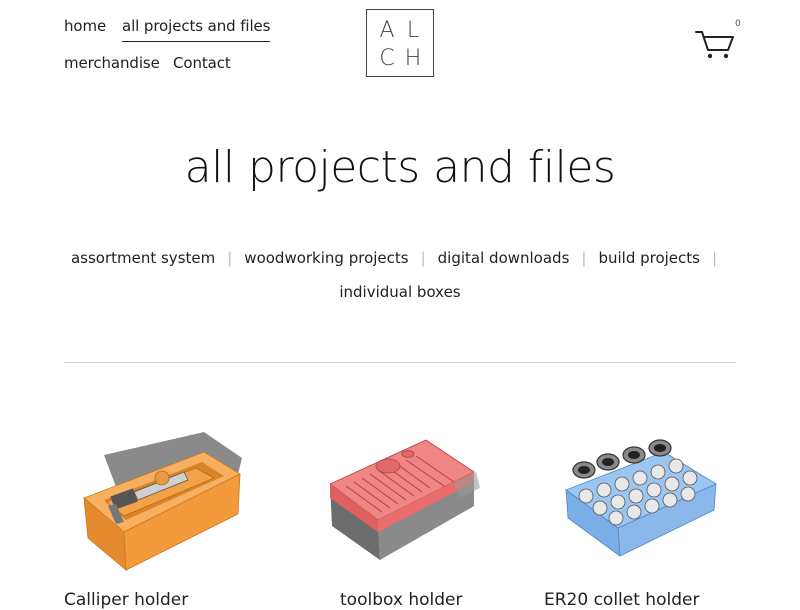 The width and height of the screenshot is (800, 610). Describe the element at coordinates (400, 167) in the screenshot. I see `page-title: all projects and files` at that location.